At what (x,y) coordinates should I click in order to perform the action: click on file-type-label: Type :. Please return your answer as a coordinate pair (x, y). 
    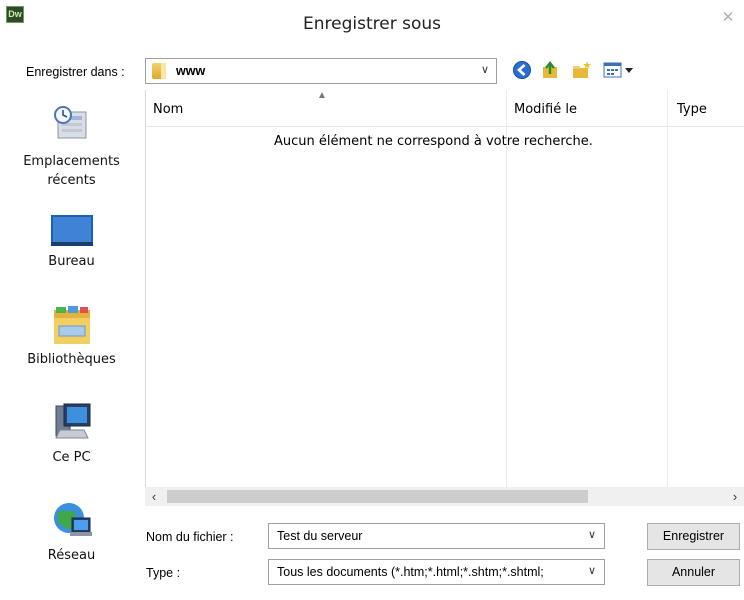
    Looking at the image, I should click on (163, 573).